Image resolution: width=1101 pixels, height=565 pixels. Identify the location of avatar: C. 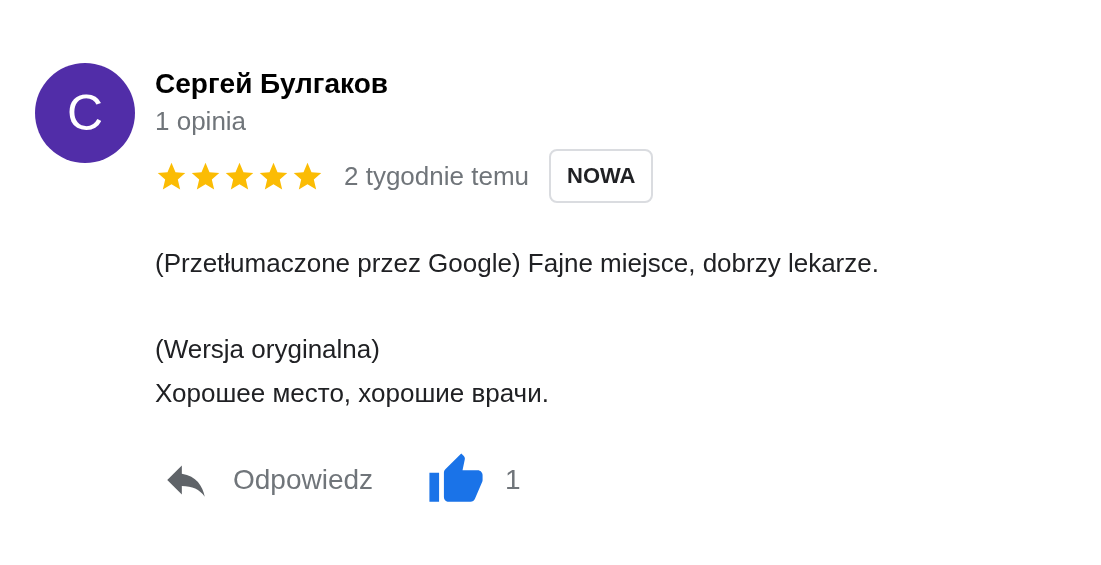
(85, 113).